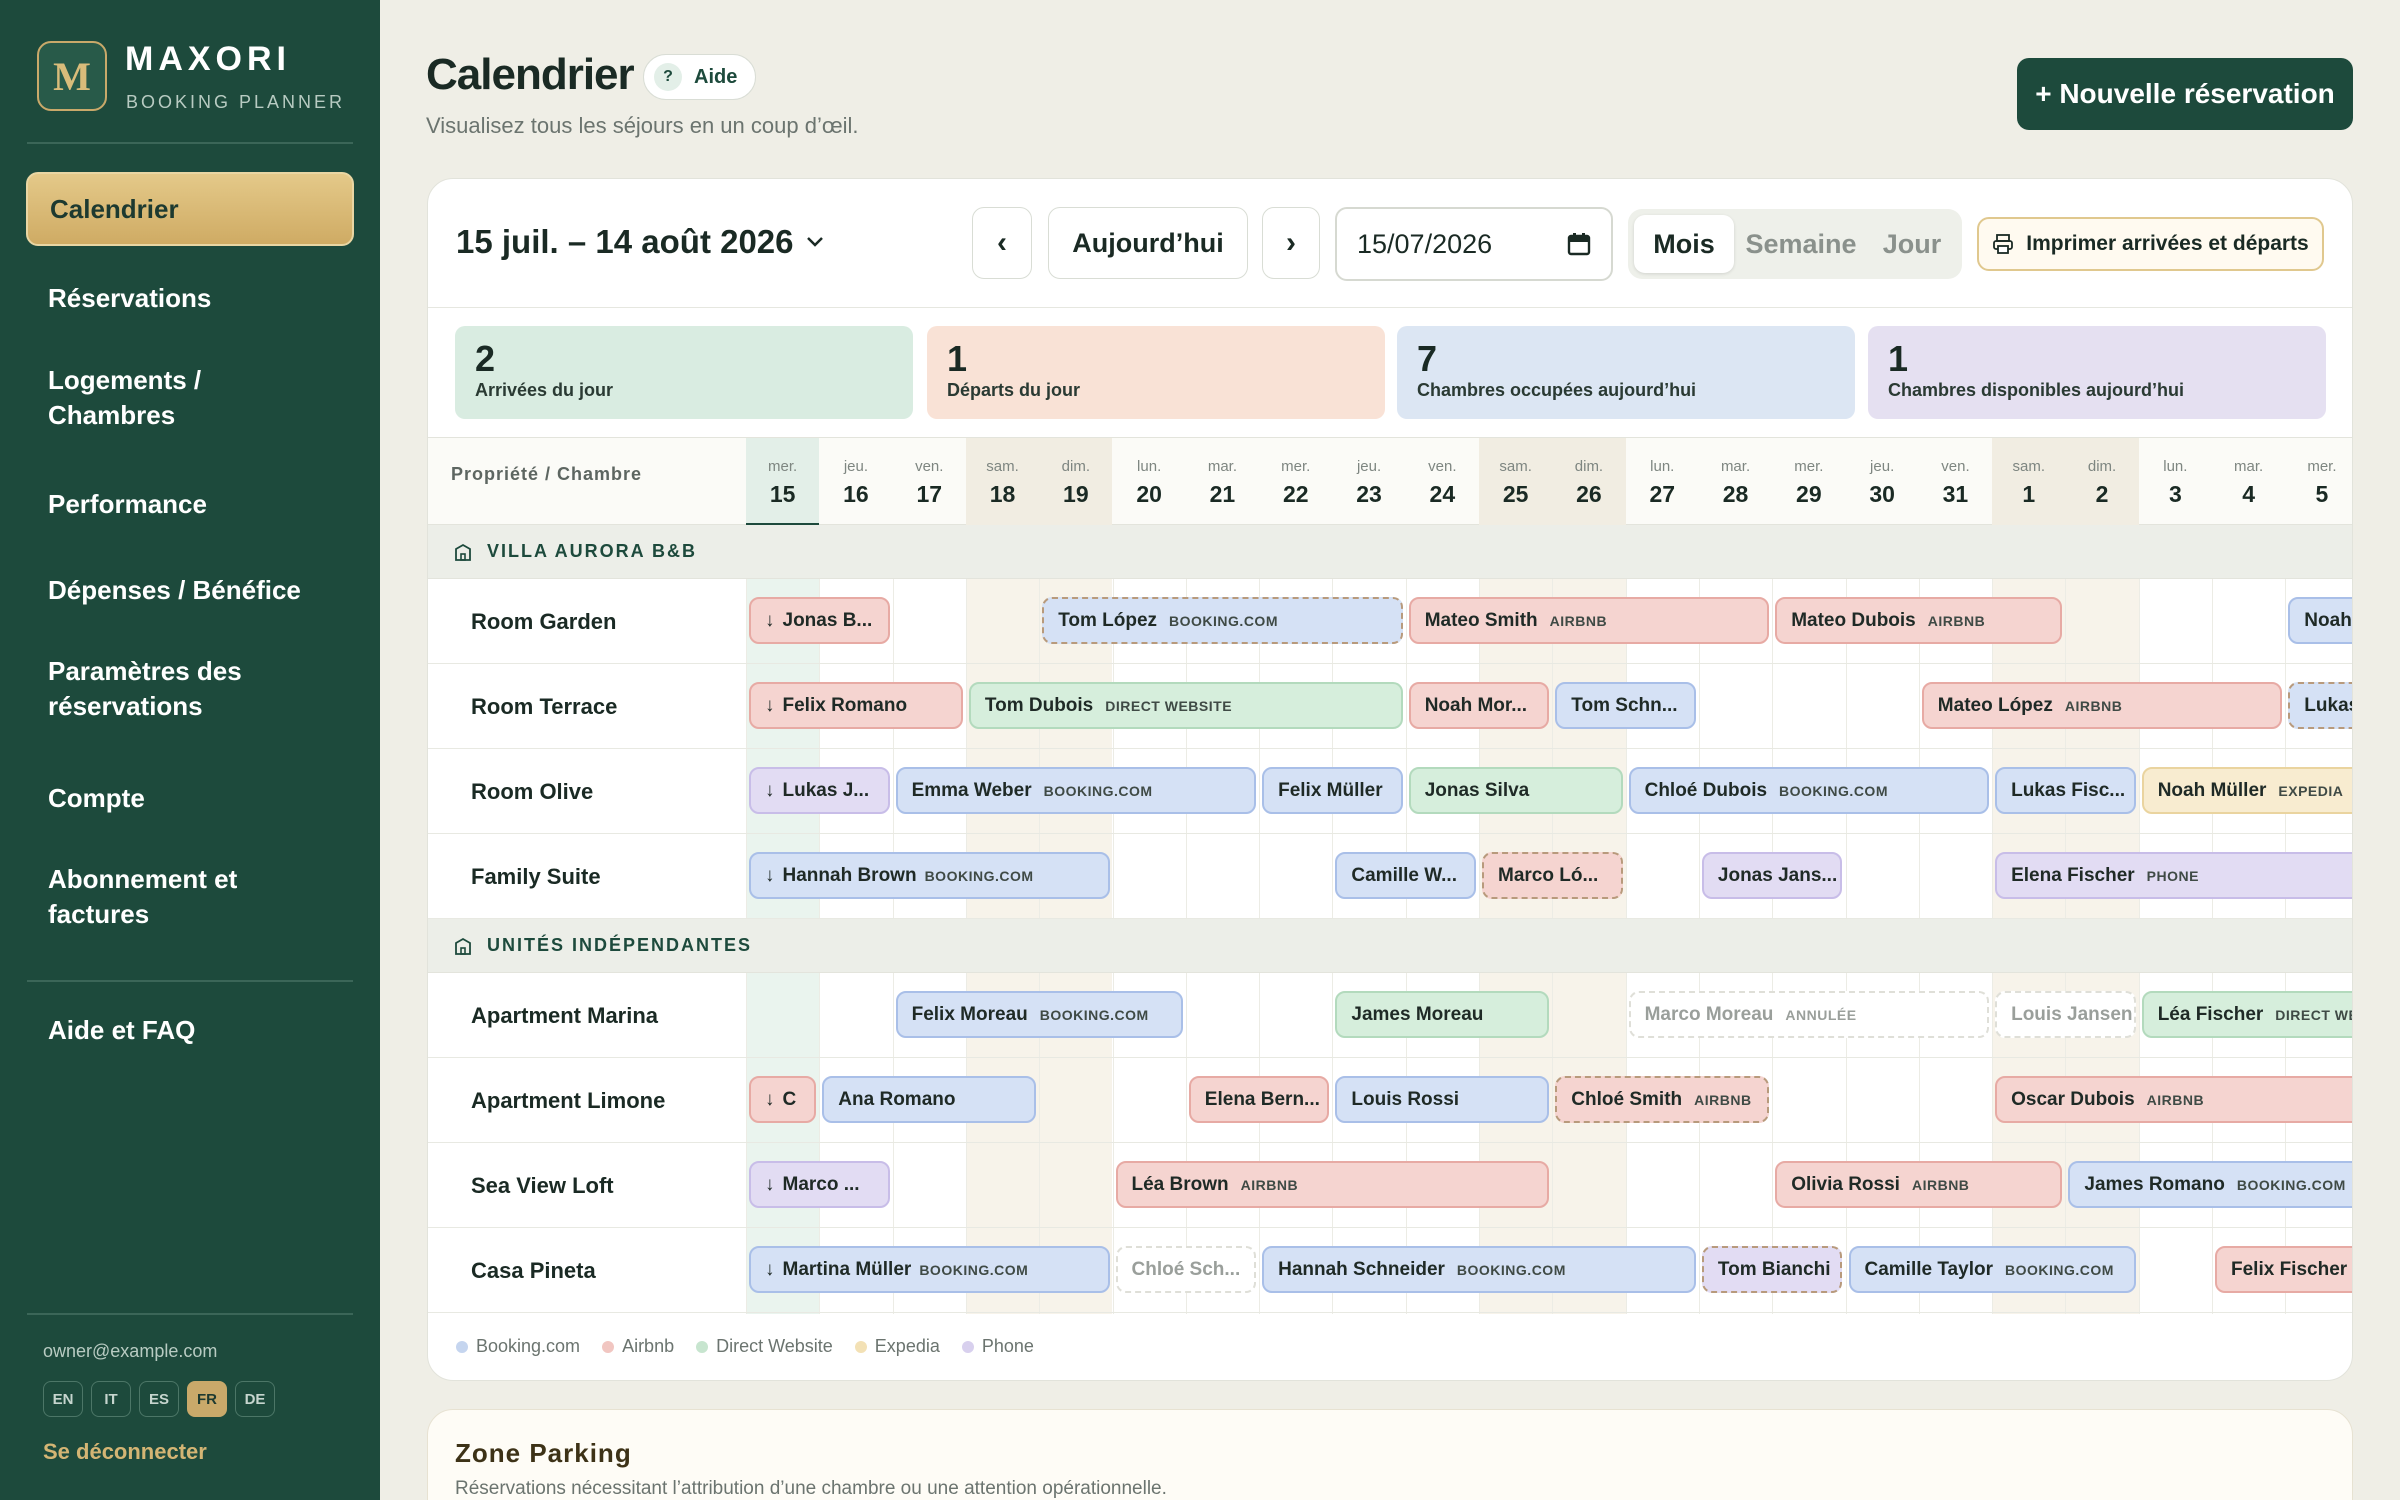 This screenshot has width=2400, height=1500. Describe the element at coordinates (1075, 466) in the screenshot. I see `day-name: dim.` at that location.